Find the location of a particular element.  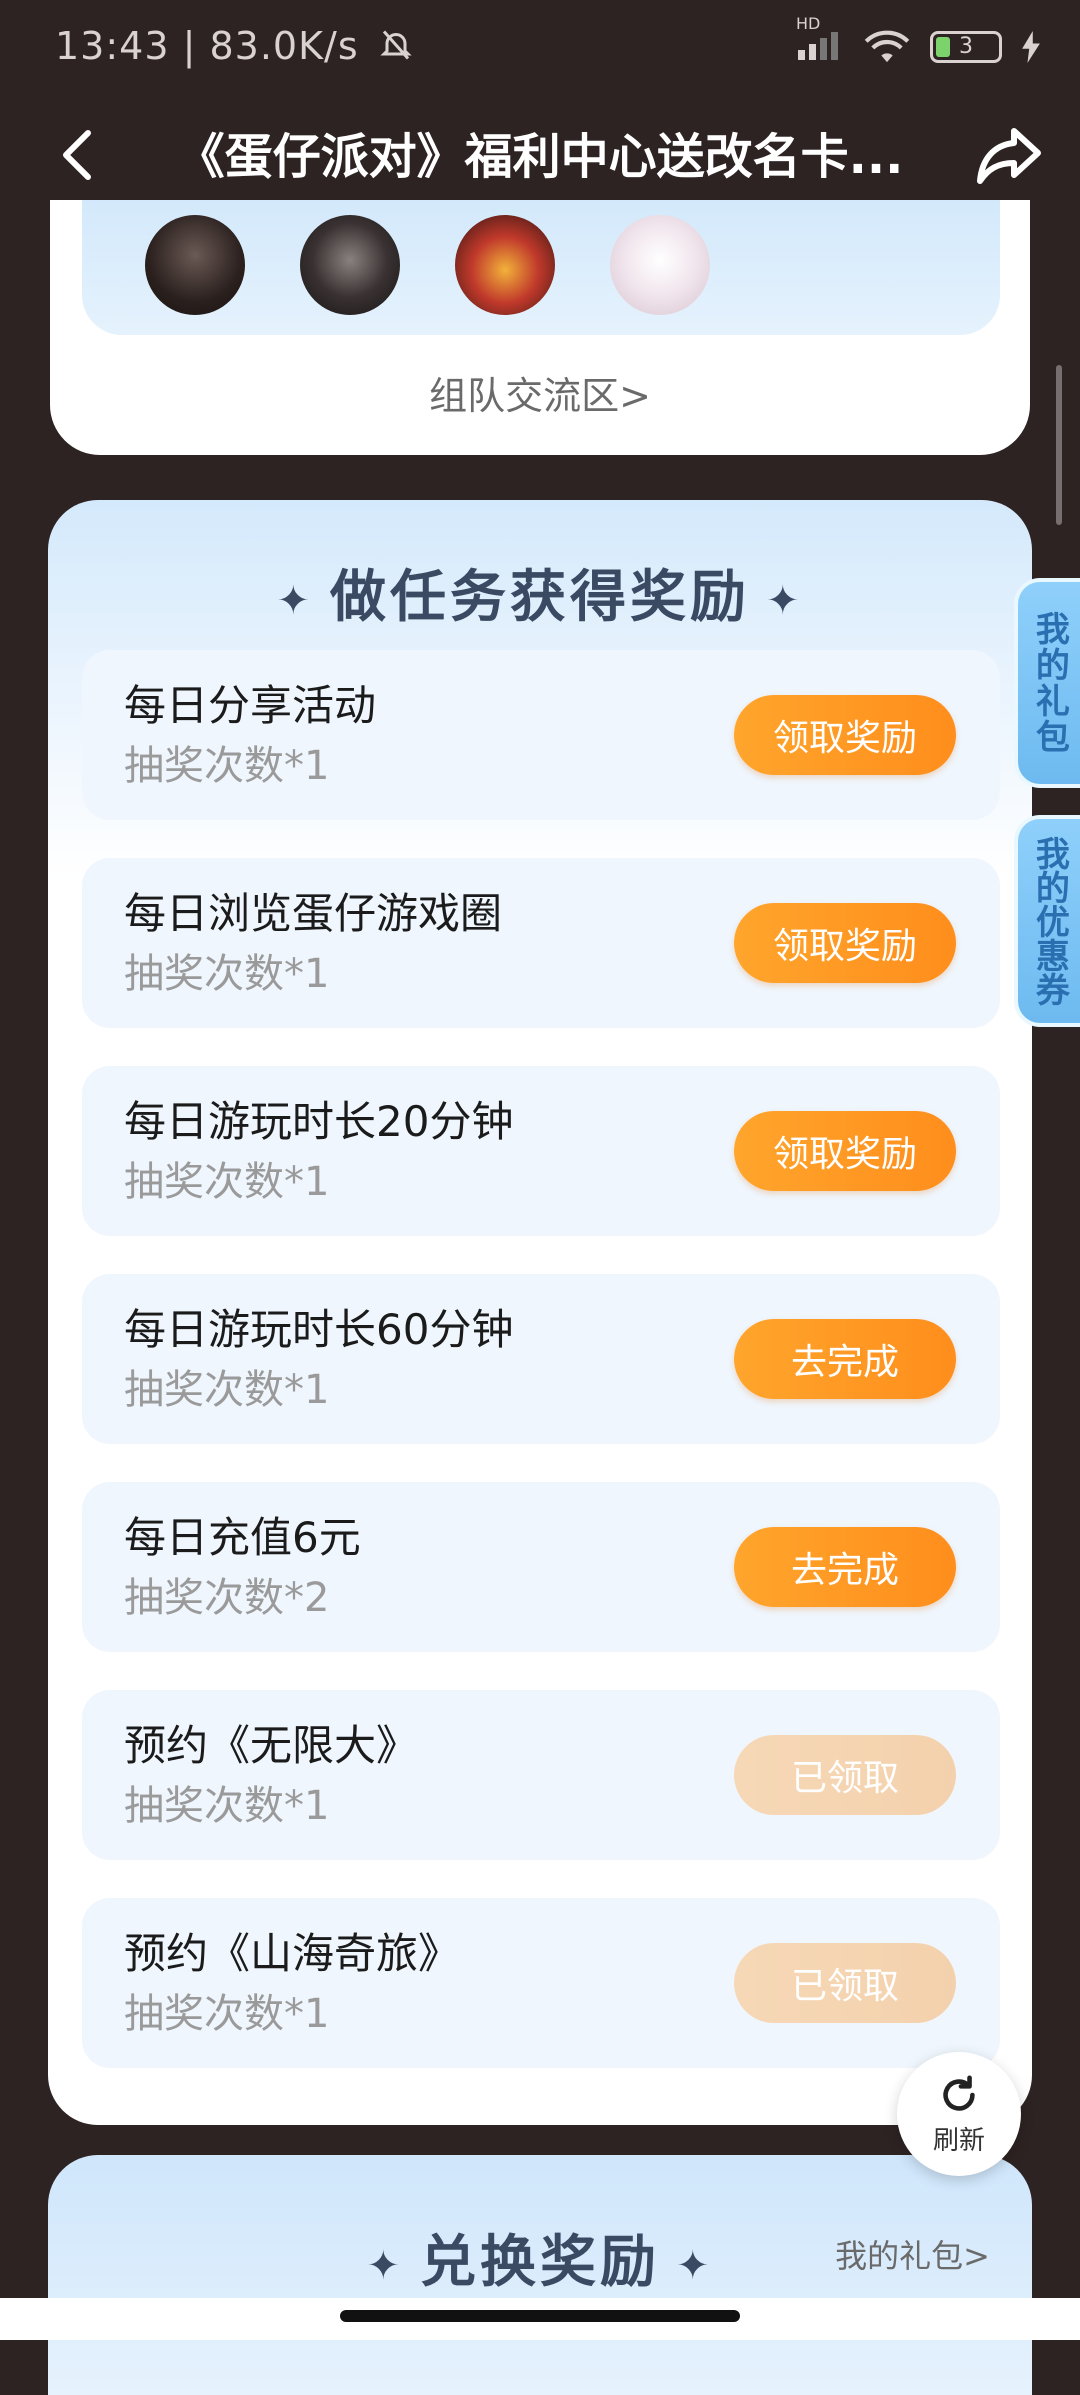

my-gifts-label: 我的礼包 is located at coordinates (1049, 683).